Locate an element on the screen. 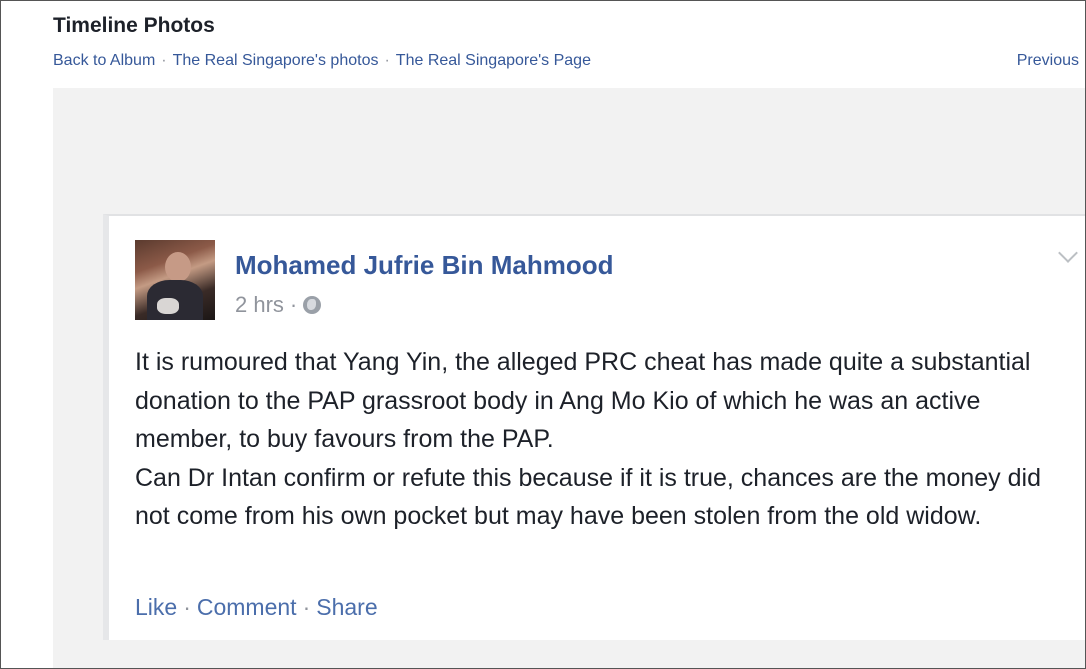 The height and width of the screenshot is (669, 1086). post-author-name: Mohamed Jufrie Bin Mahmood is located at coordinates (424, 265).